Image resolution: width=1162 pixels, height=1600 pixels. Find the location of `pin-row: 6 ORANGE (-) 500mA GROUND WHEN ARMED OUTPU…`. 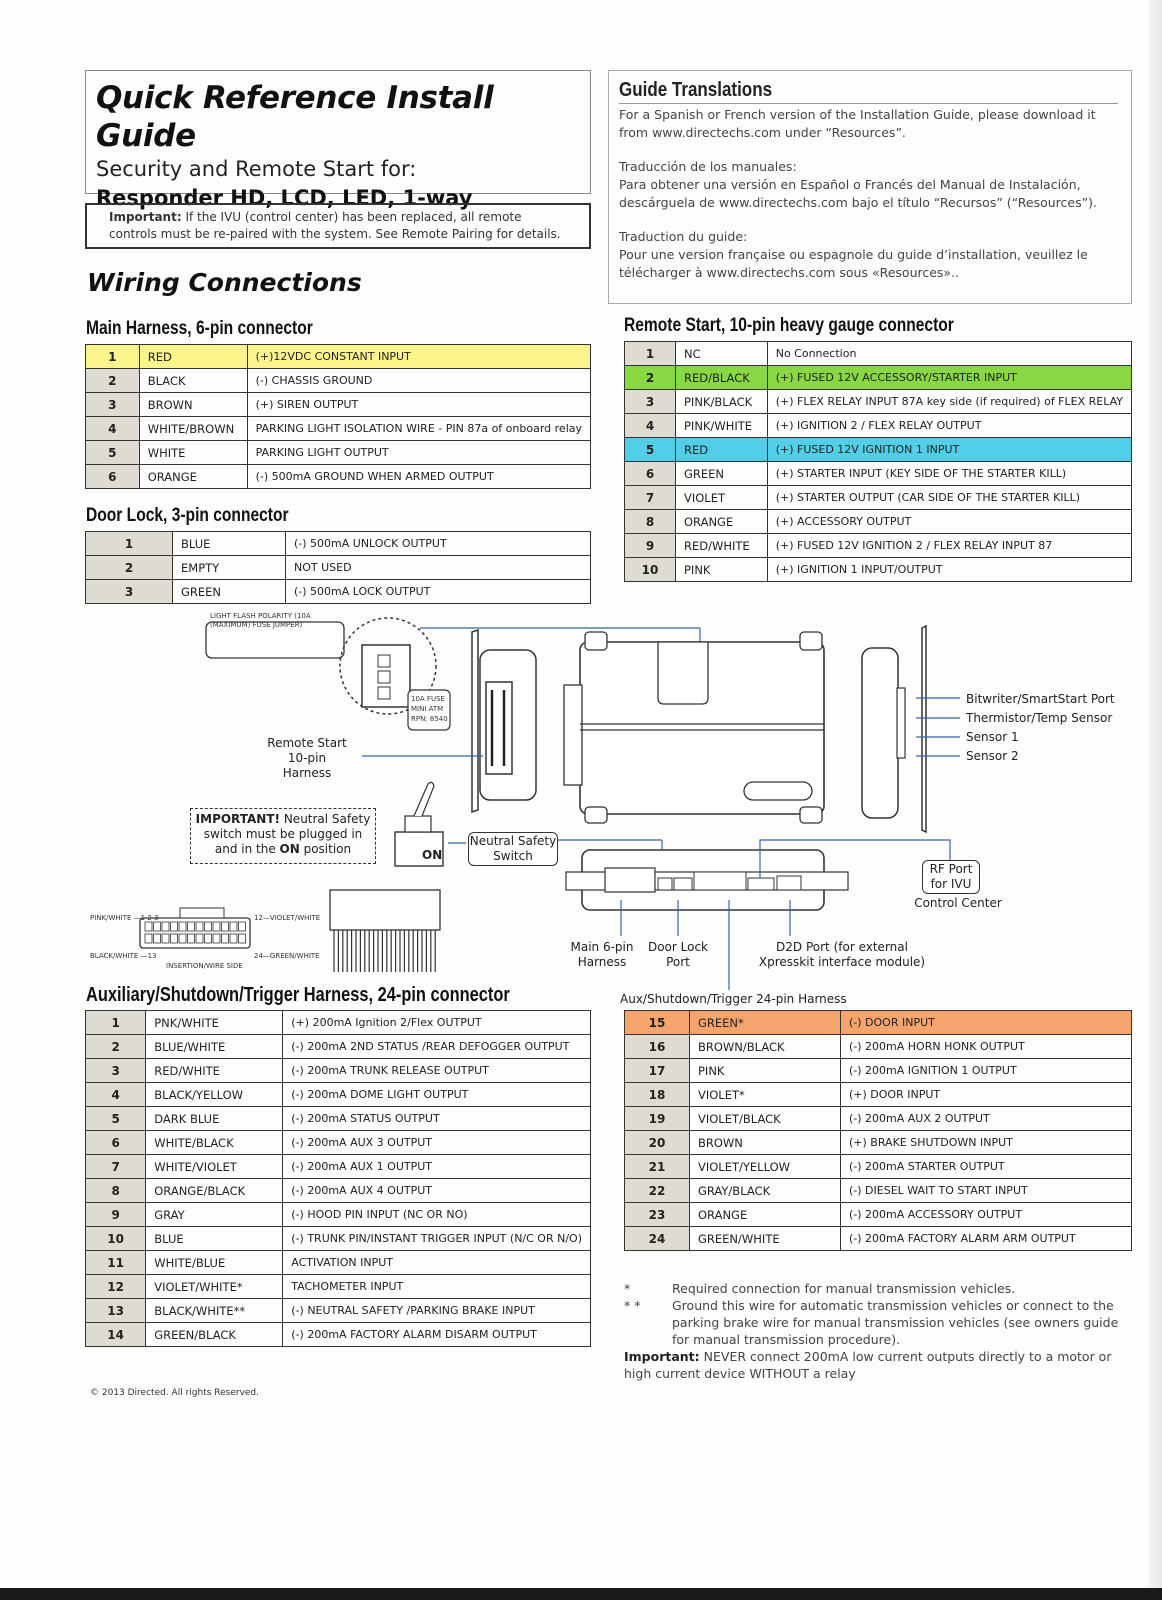

pin-row: 6 ORANGE (-) 500mA GROUND WHEN ARMED OUTPU… is located at coordinates (338, 476).